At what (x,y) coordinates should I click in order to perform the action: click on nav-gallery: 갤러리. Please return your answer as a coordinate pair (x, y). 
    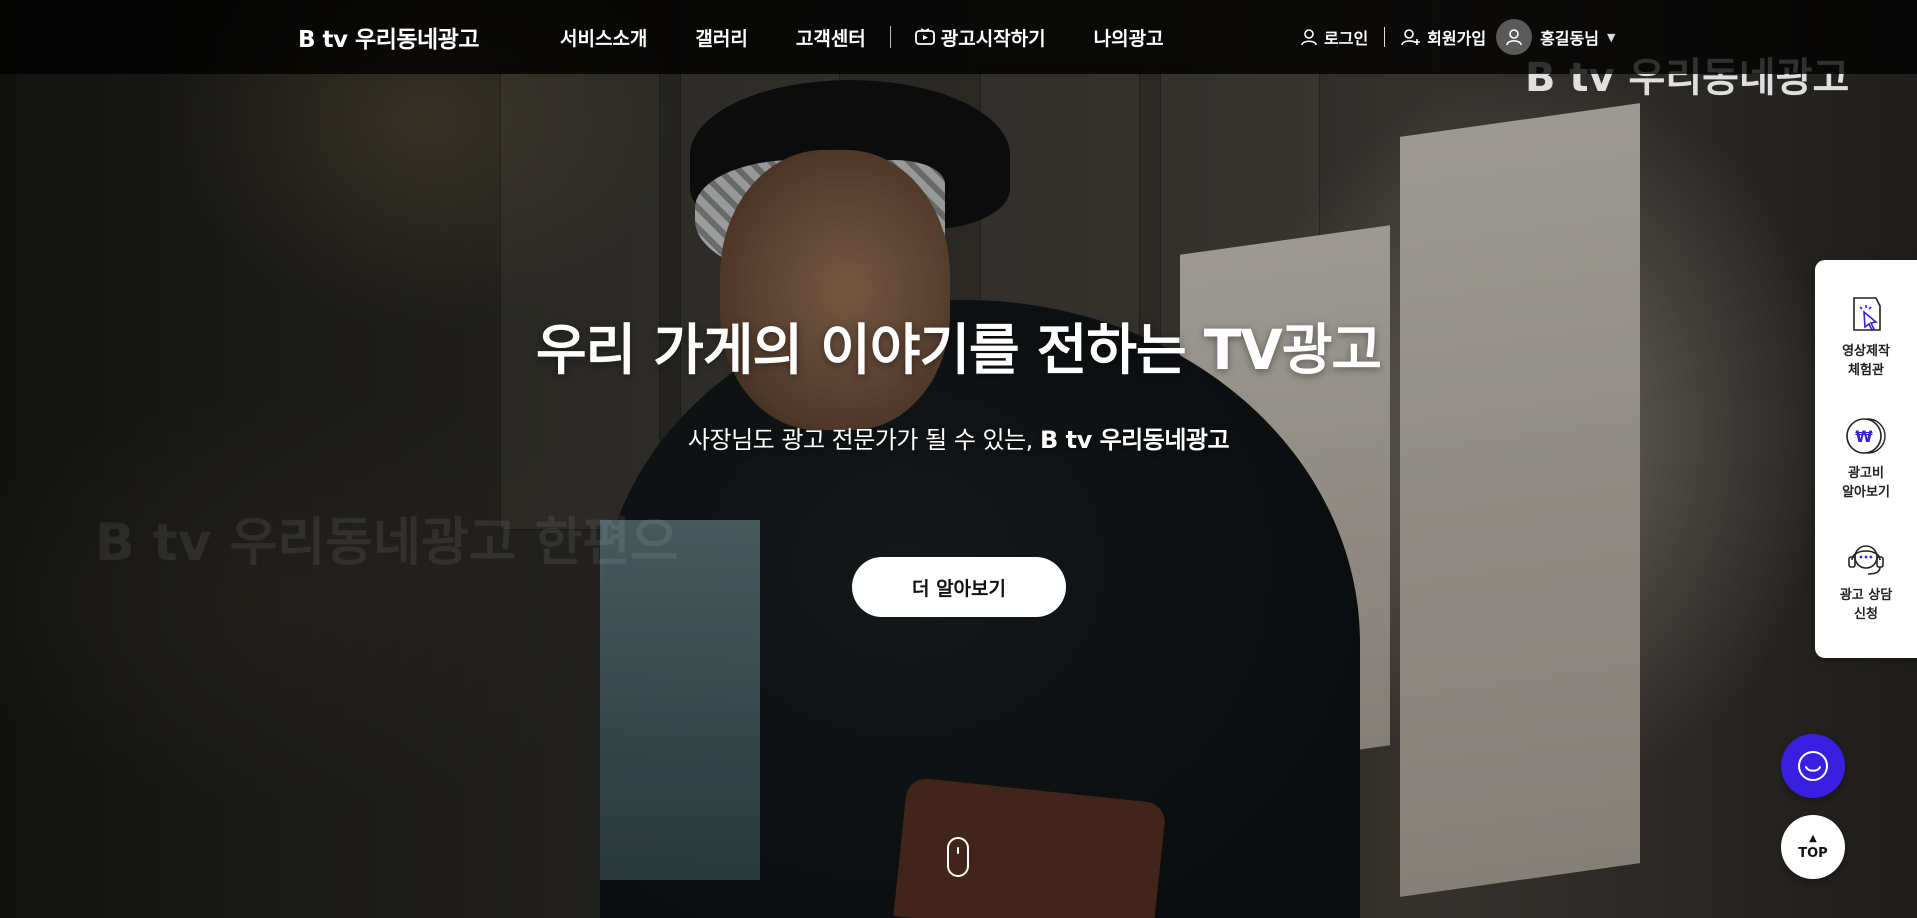
    Looking at the image, I should click on (721, 37).